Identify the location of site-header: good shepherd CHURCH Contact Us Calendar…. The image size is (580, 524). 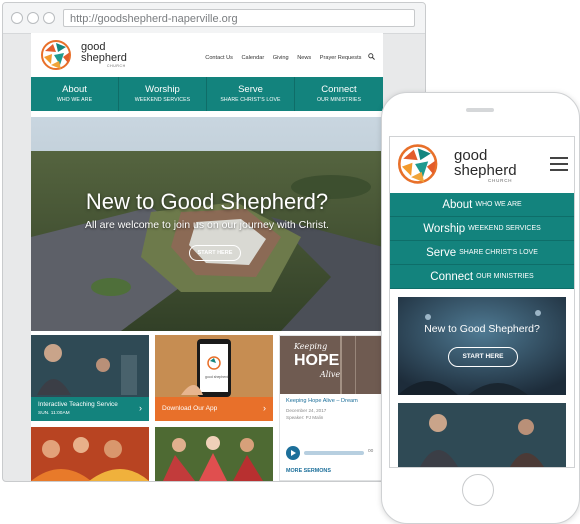
(207, 55).